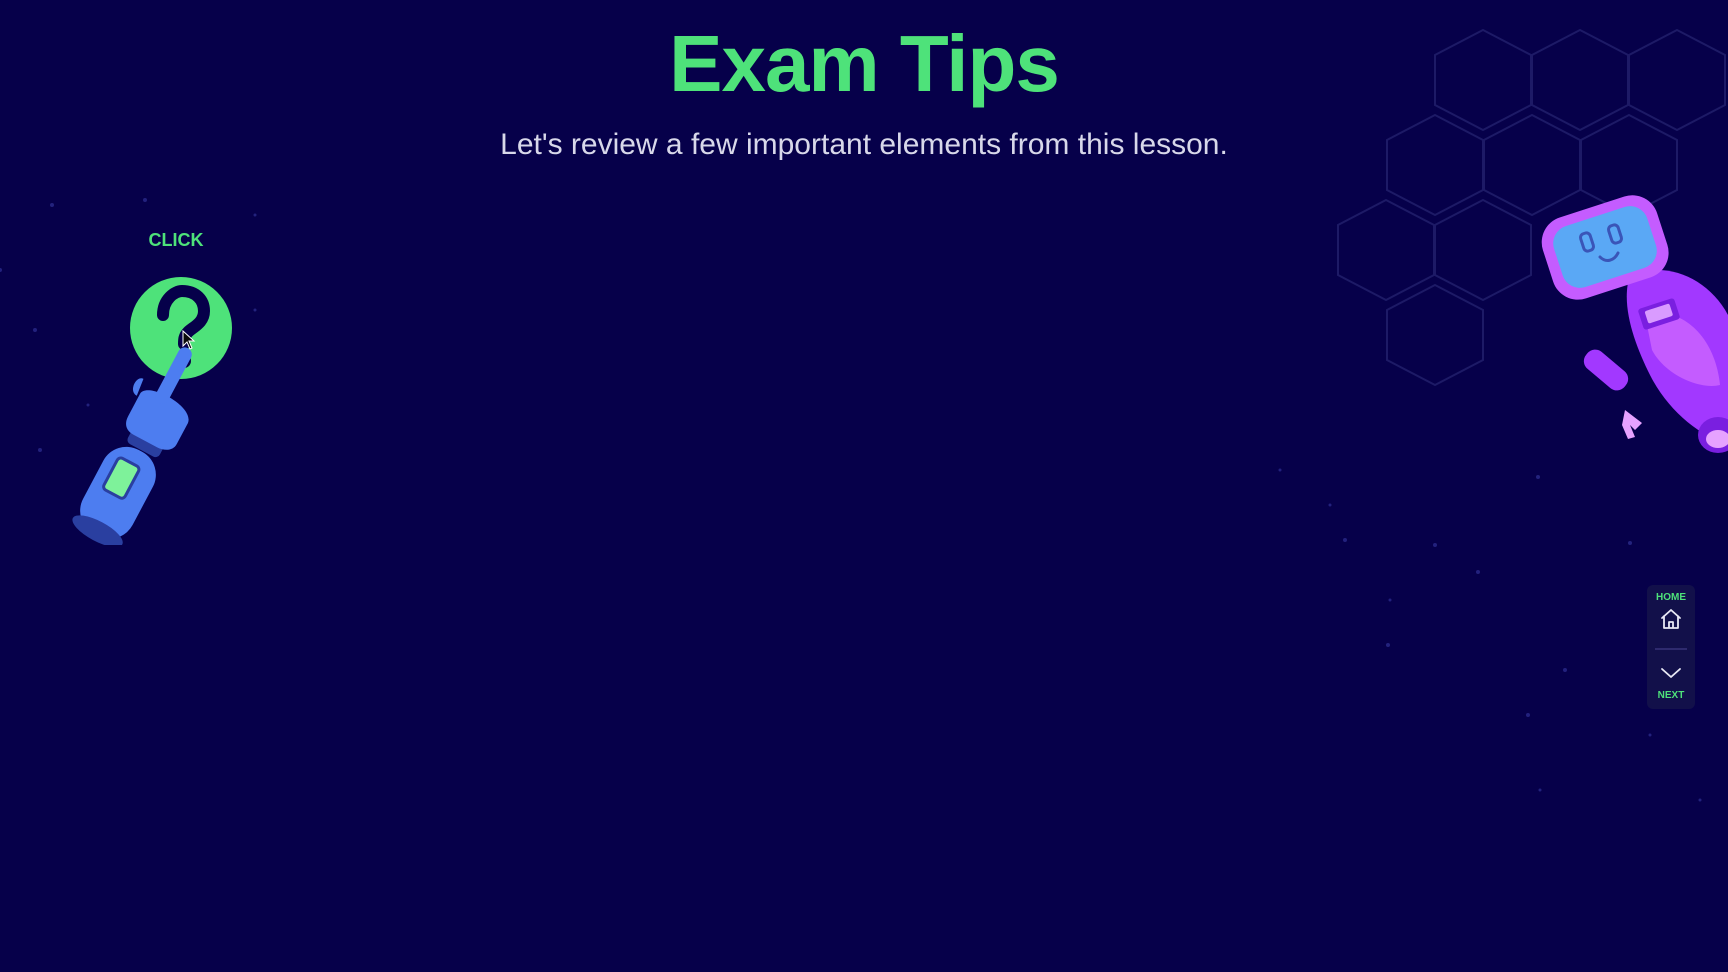  What do you see at coordinates (176, 240) in the screenshot?
I see `click-prompt-label: CLICK` at bounding box center [176, 240].